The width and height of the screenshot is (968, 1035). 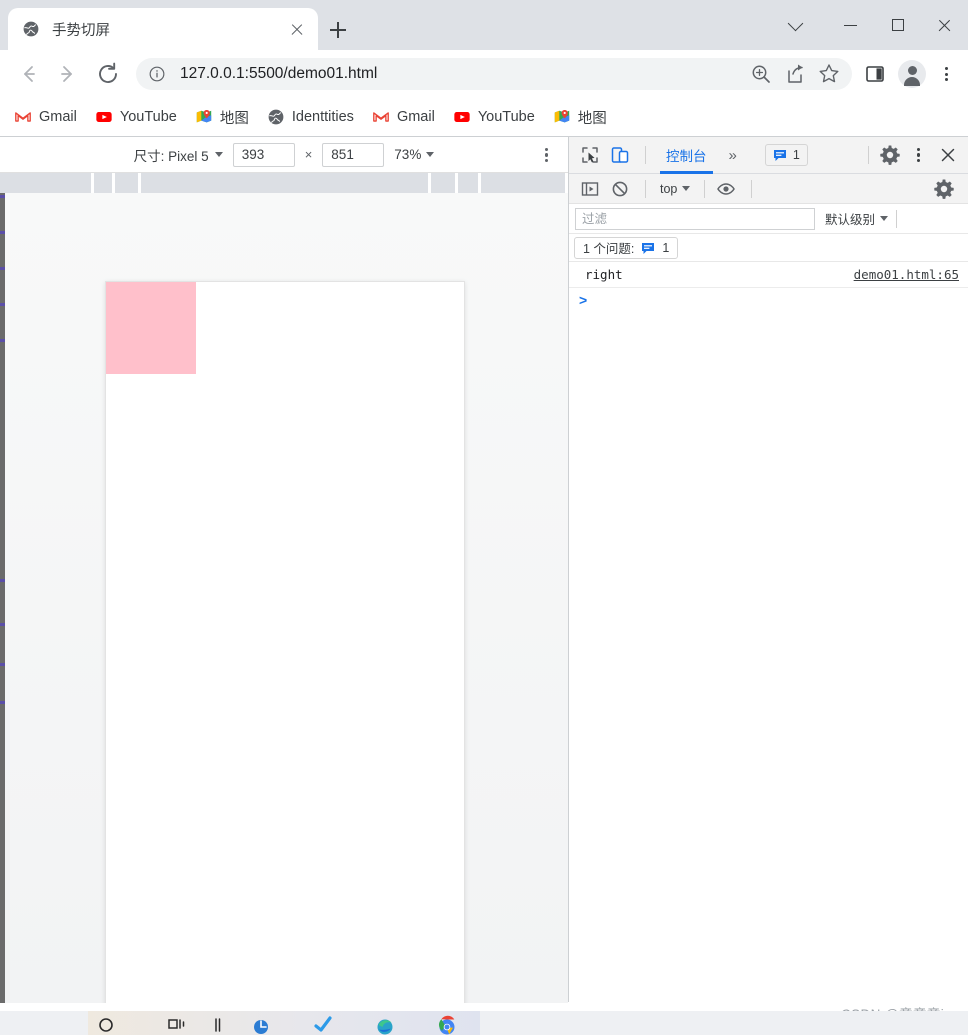 I want to click on device-toolbar-menu-icon, so click(x=546, y=155).